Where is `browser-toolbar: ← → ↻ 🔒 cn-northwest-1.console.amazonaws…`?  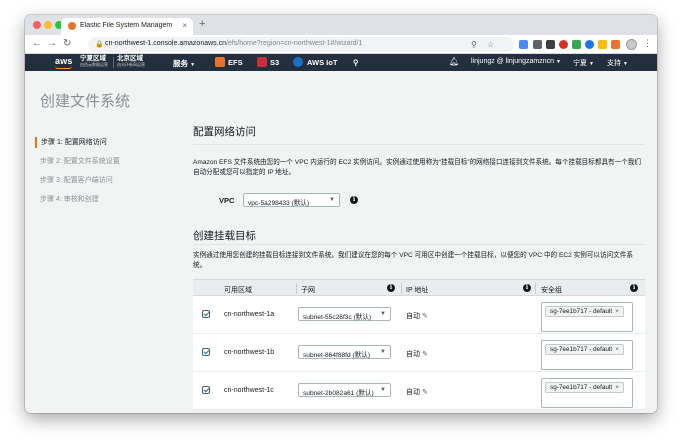
browser-toolbar: ← → ↻ 🔒 cn-northwest-1.console.amazonaws… is located at coordinates (341, 44).